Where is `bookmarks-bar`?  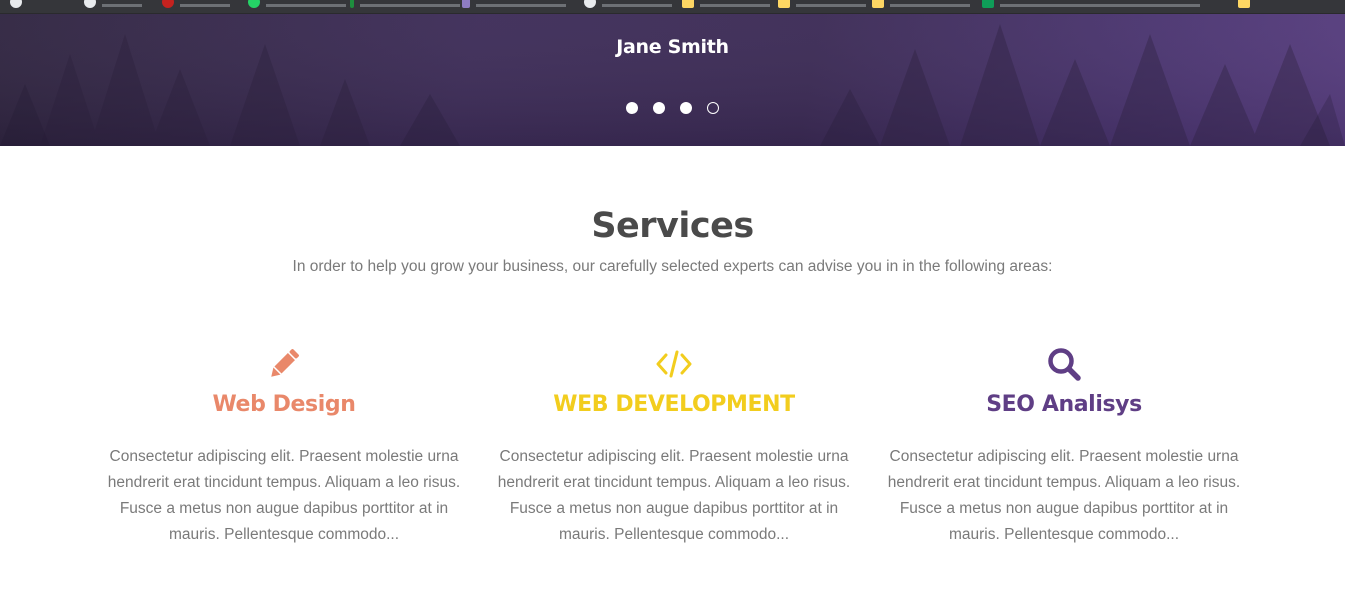 bookmarks-bar is located at coordinates (672, 7).